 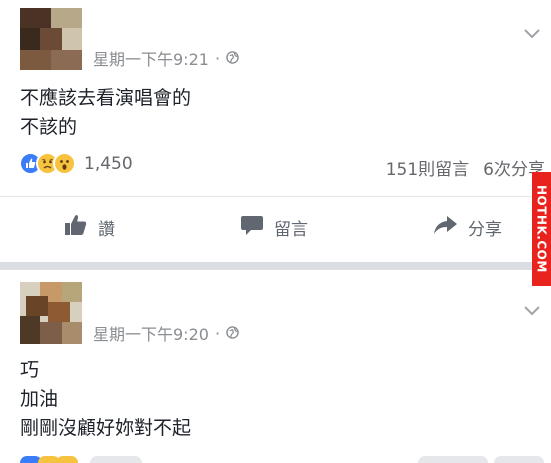 I want to click on thumbs-up-icon, so click(x=81, y=227).